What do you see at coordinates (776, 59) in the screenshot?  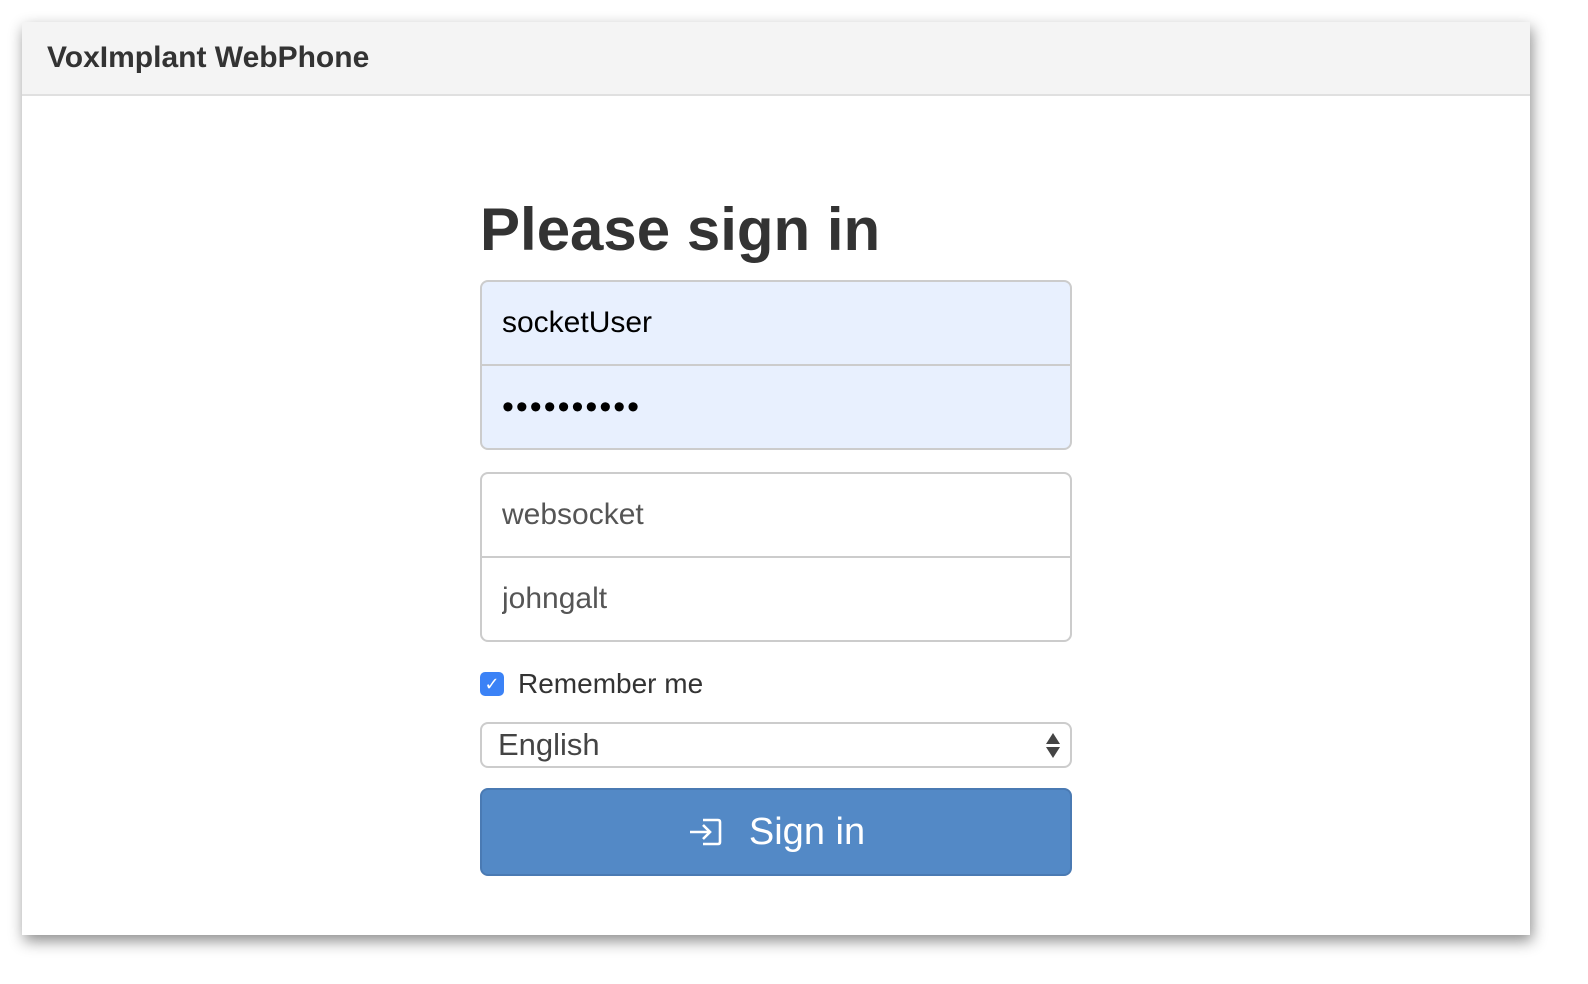 I see `navbar: VoxImplant WebPhone` at bounding box center [776, 59].